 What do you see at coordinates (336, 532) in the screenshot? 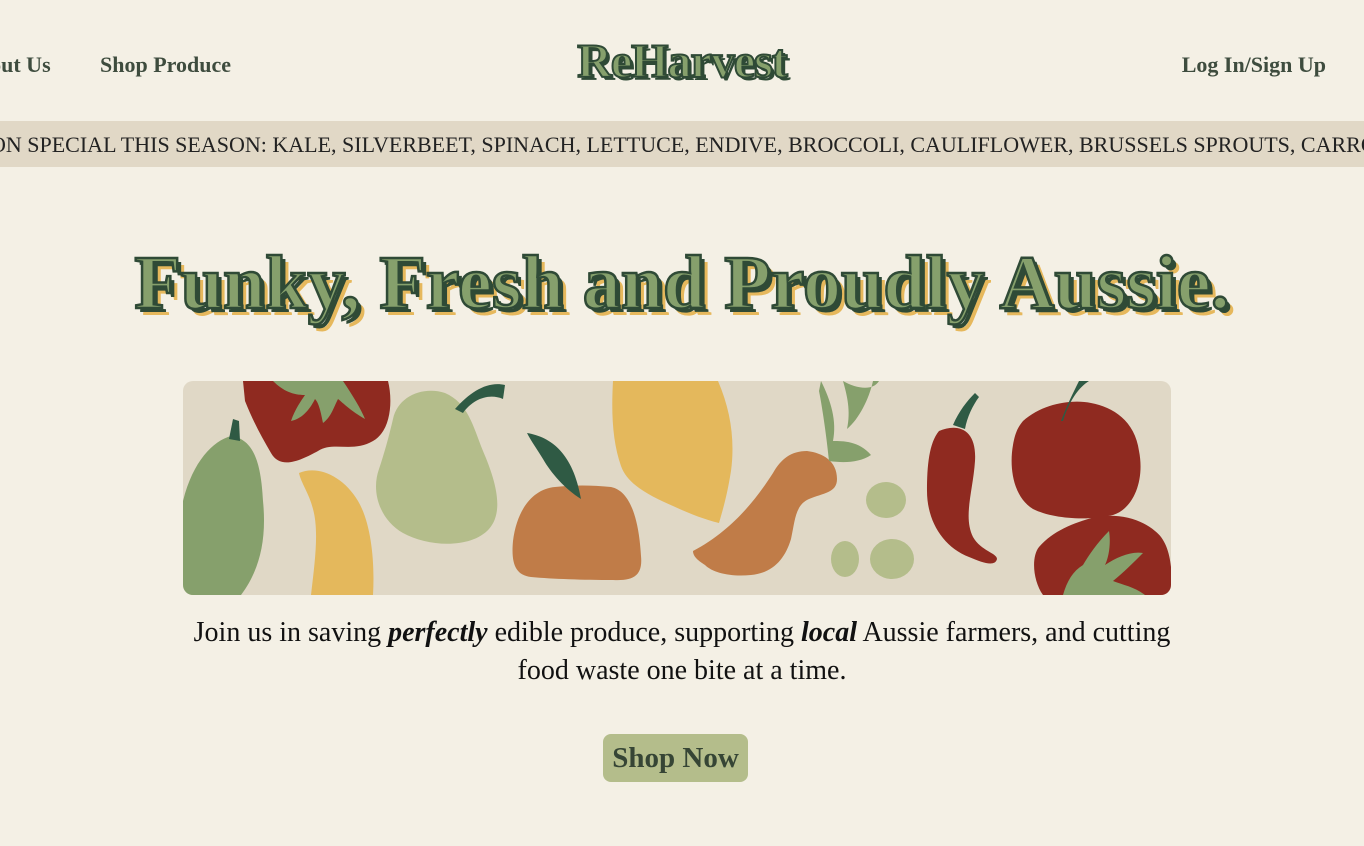
I see `banana-shape` at bounding box center [336, 532].